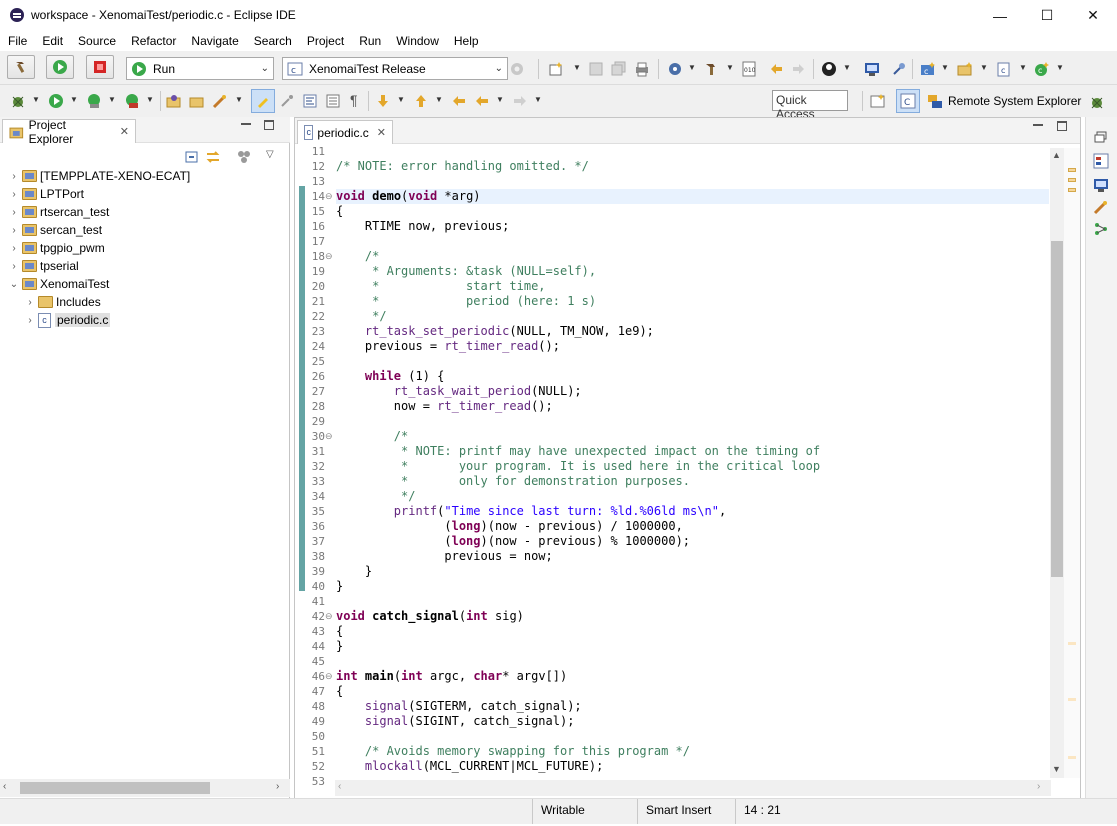  I want to click on outline-icon, so click(1101, 161).